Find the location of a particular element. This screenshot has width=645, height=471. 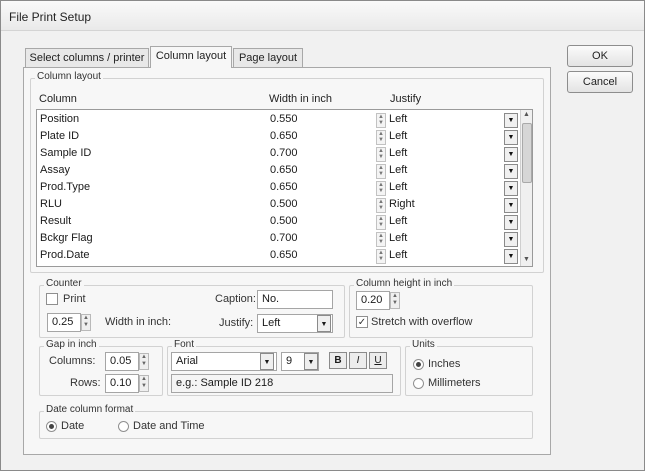

underline-button: U is located at coordinates (378, 360).